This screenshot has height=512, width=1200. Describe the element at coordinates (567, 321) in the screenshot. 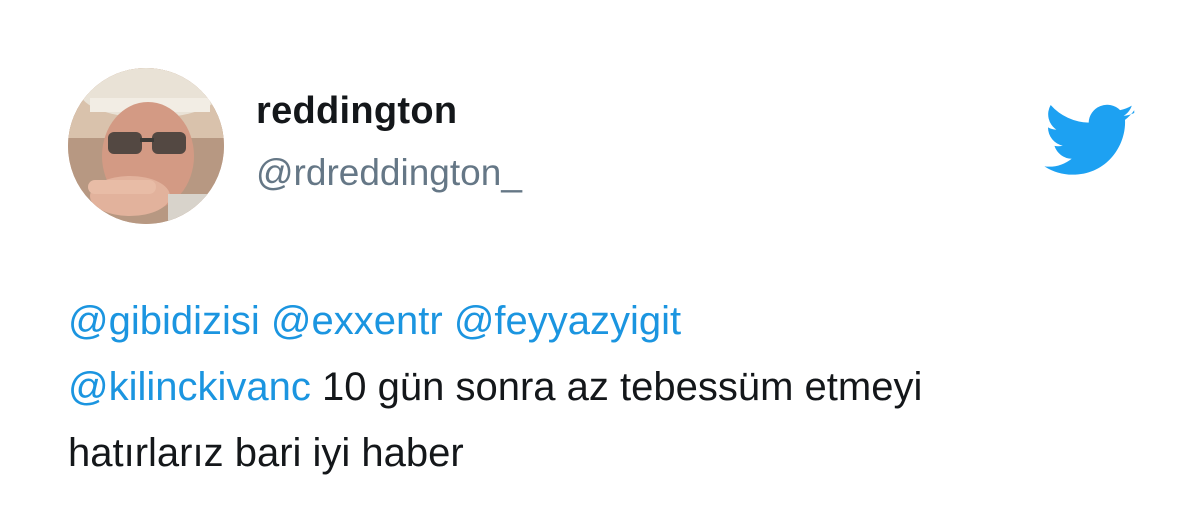

I see `mention-link: @feyyazyigit` at that location.